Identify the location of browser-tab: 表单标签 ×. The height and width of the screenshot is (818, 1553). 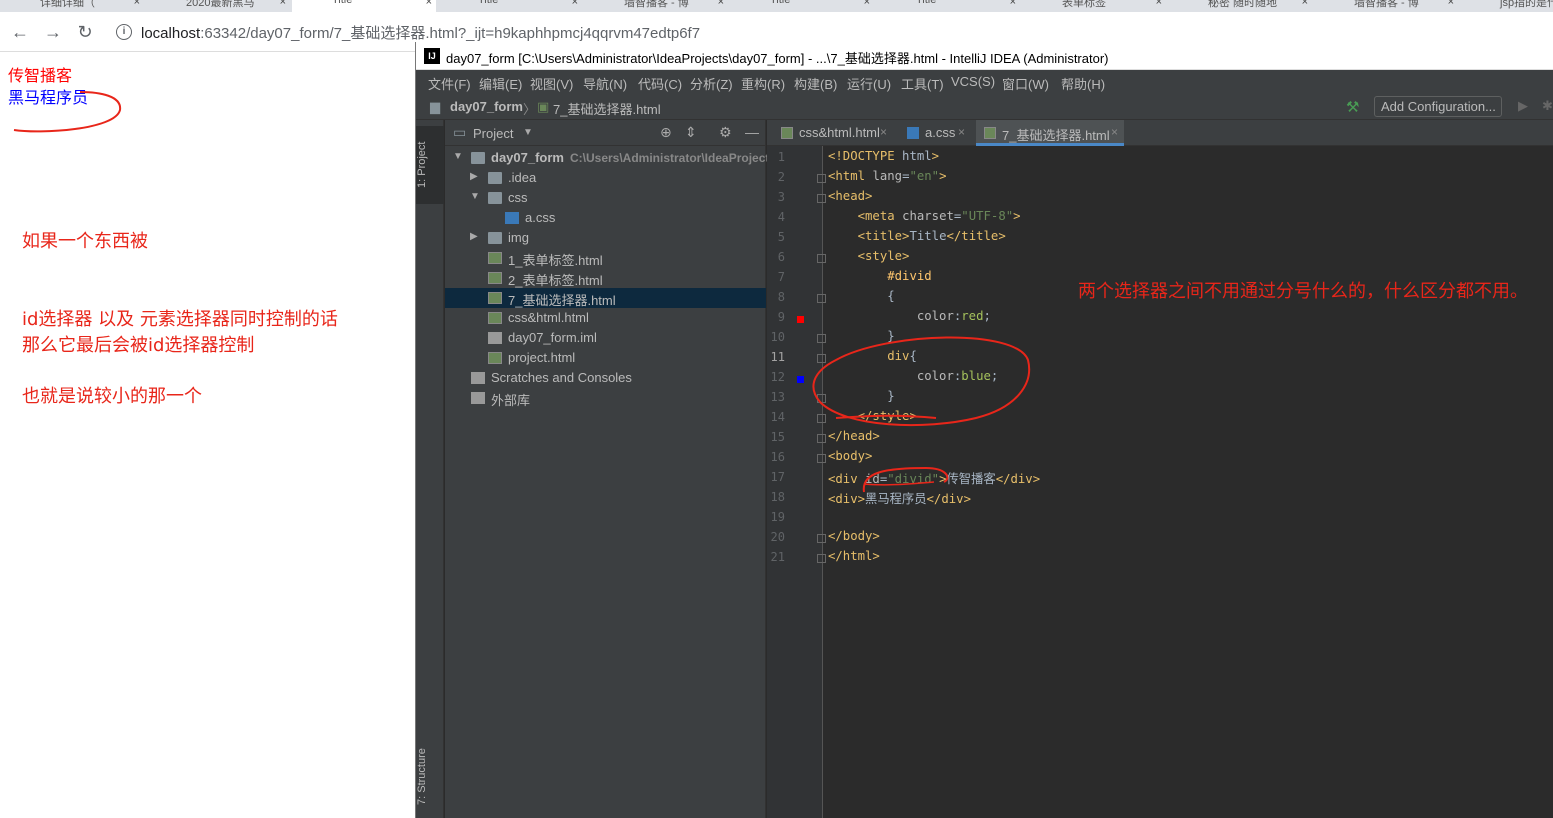
(1094, 6).